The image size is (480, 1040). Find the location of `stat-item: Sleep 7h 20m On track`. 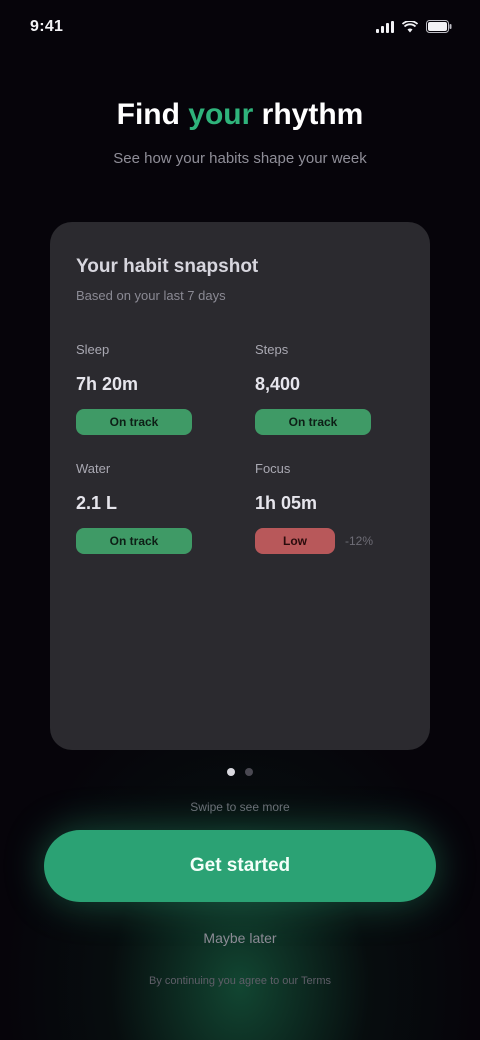

stat-item: Sleep 7h 20m On track is located at coordinates (150, 388).